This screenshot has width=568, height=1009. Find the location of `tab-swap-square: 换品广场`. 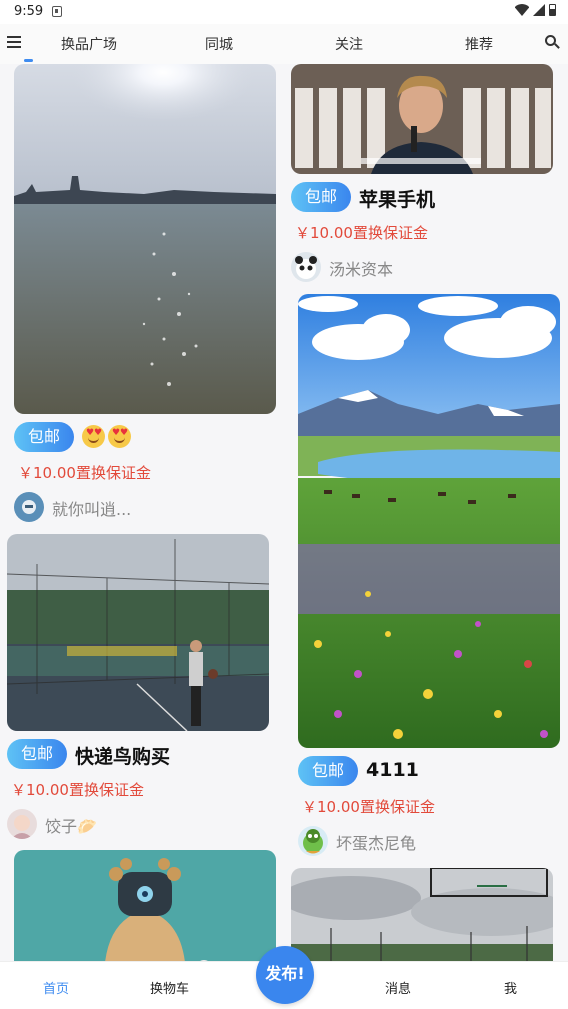

tab-swap-square: 换品广场 is located at coordinates (89, 44).